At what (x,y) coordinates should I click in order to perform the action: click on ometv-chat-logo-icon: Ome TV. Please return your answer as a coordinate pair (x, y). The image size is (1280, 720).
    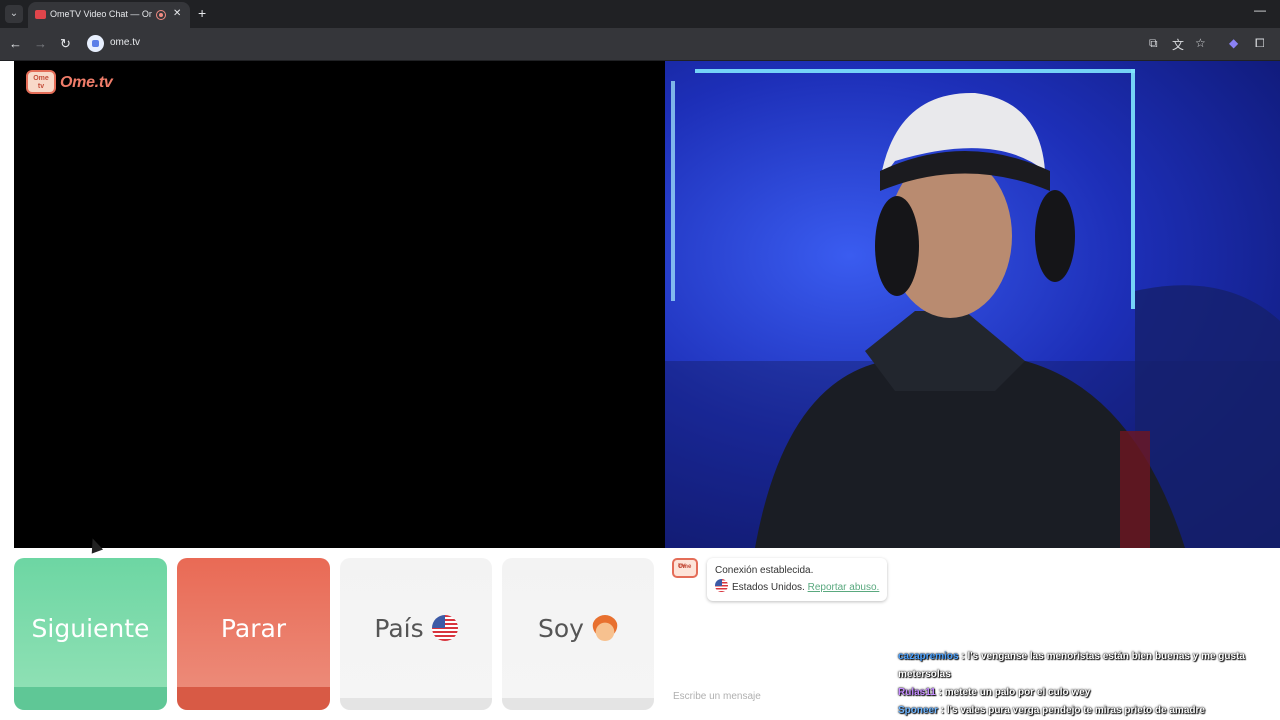
    Looking at the image, I should click on (685, 568).